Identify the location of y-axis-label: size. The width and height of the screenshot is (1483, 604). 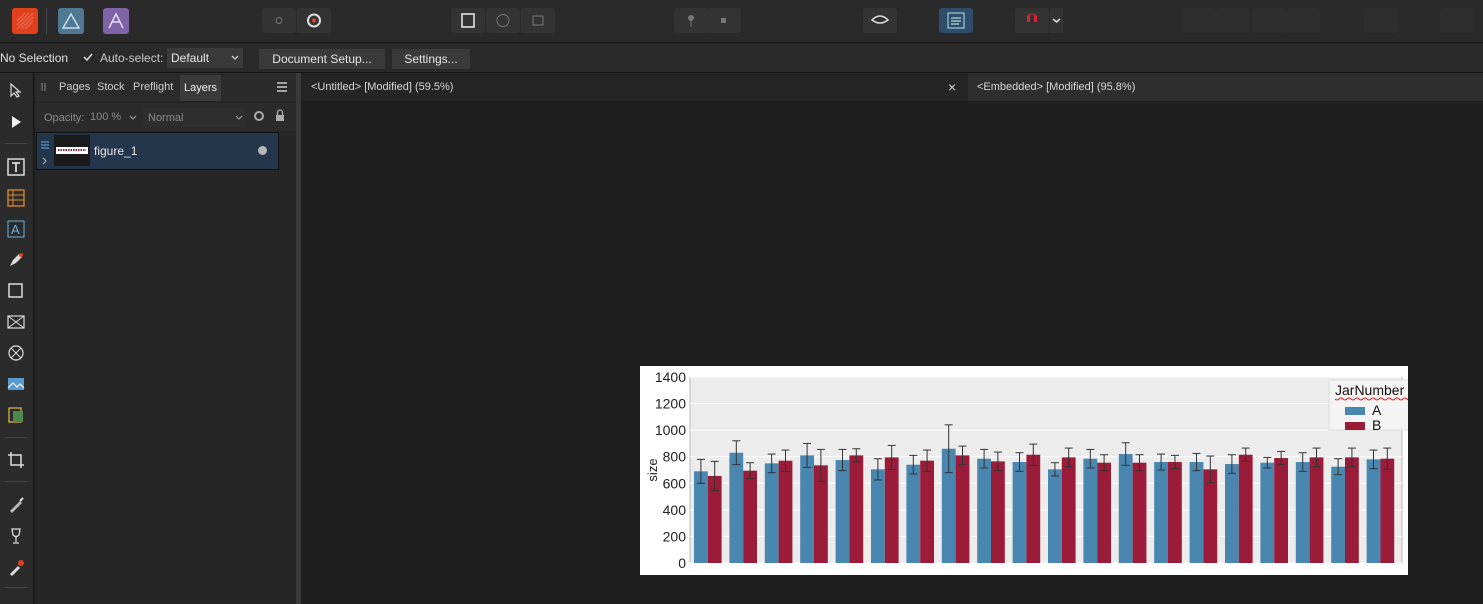
(652, 469).